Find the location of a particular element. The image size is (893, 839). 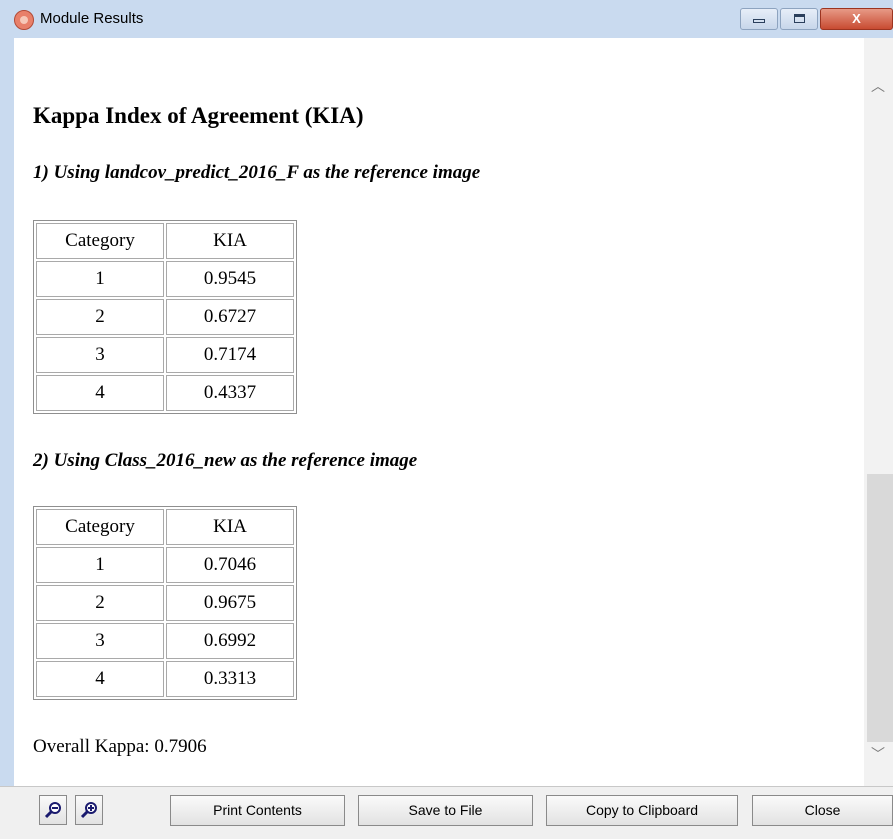

zoom-in-icon is located at coordinates (88, 810).